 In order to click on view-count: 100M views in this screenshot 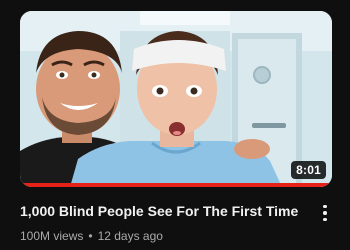, I will do `click(52, 236)`.